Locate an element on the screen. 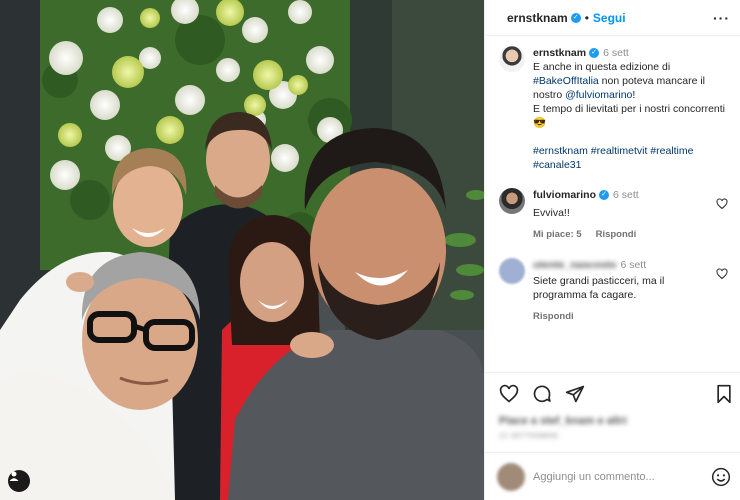  caption-time: 6 sett is located at coordinates (616, 53).